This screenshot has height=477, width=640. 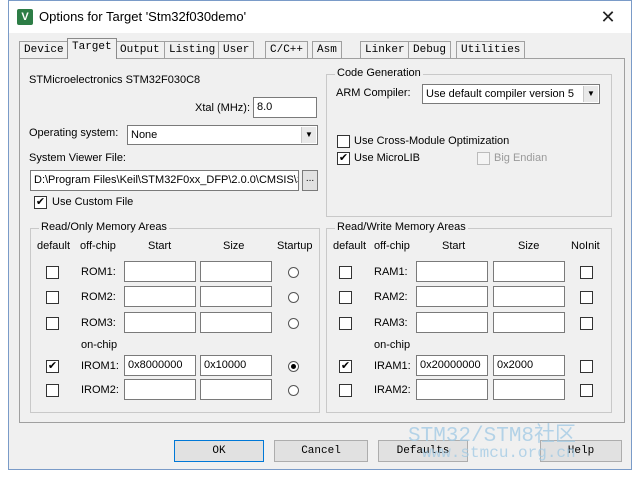 What do you see at coordinates (160, 246) in the screenshot?
I see `ro-header-start: Start` at bounding box center [160, 246].